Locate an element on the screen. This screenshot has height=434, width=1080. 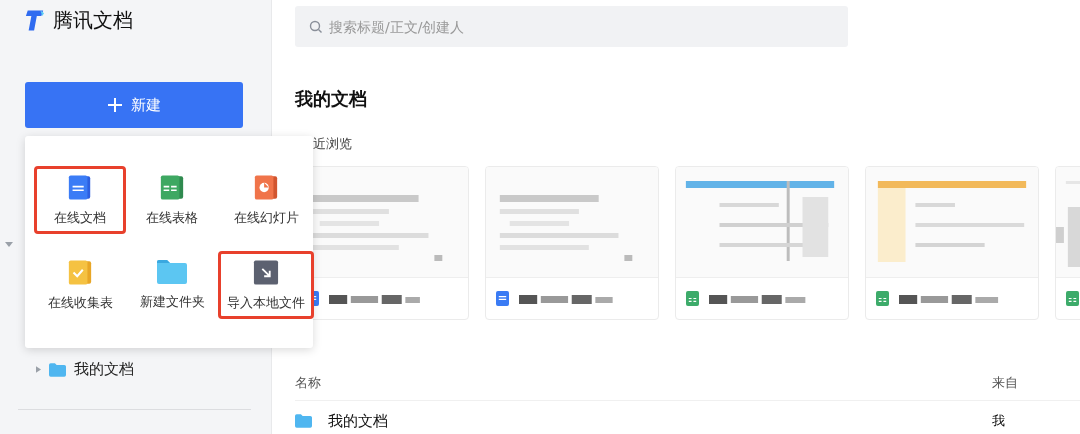
search-icon is located at coordinates (316, 27).